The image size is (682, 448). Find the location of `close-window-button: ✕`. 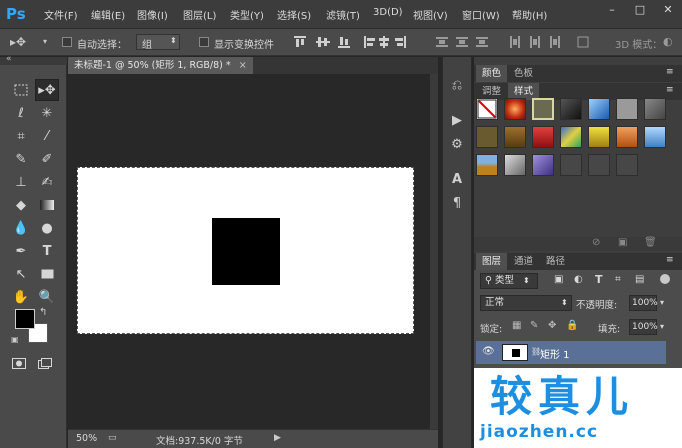

close-window-button: ✕ is located at coordinates (668, 10).